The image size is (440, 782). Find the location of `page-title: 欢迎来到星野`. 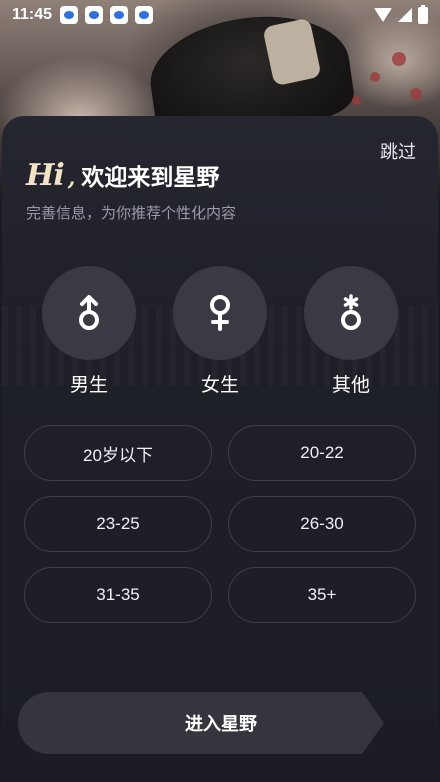

page-title: 欢迎来到星野 is located at coordinates (150, 178).